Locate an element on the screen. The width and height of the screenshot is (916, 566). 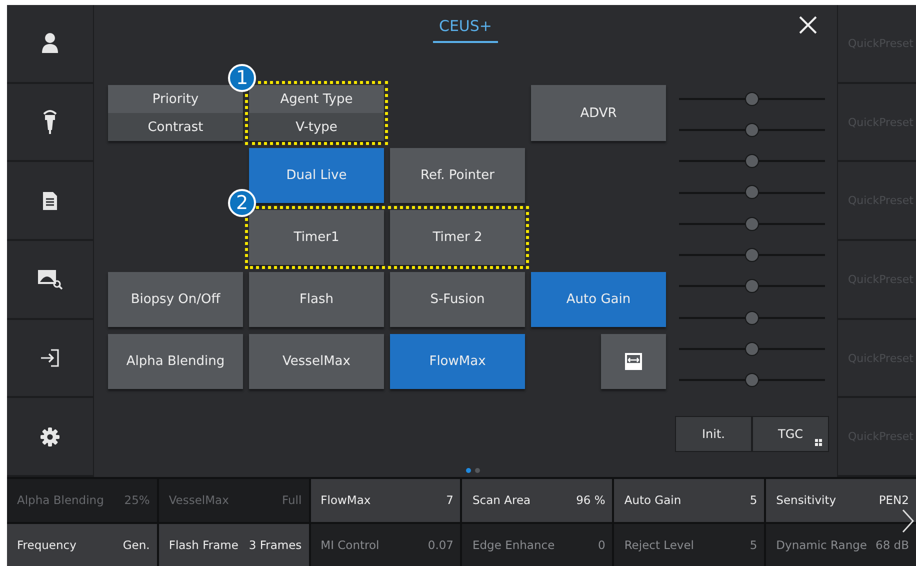
mode-button: Biopsy On/Off is located at coordinates (175, 299).